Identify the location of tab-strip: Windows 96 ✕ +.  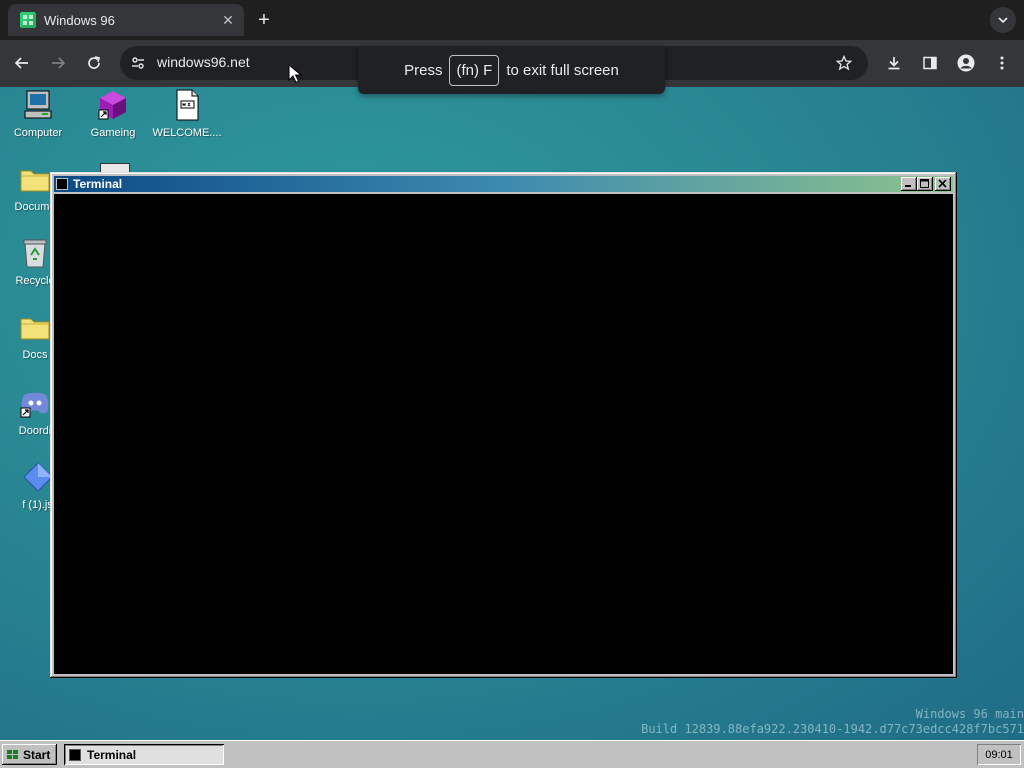
(512, 20).